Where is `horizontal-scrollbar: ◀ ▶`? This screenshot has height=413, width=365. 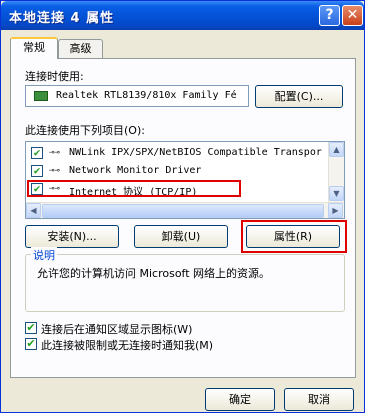
horizontal-scrollbar: ◀ ▶ is located at coordinates (185, 210).